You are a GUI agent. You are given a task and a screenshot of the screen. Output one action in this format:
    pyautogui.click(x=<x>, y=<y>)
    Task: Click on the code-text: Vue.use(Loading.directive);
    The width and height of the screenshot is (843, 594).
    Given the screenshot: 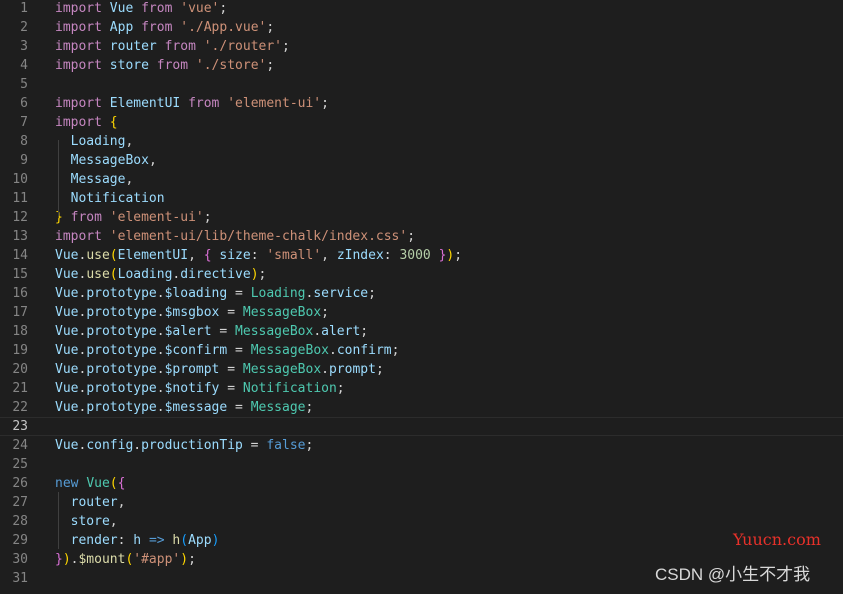 What is the action you would take?
    pyautogui.click(x=160, y=274)
    